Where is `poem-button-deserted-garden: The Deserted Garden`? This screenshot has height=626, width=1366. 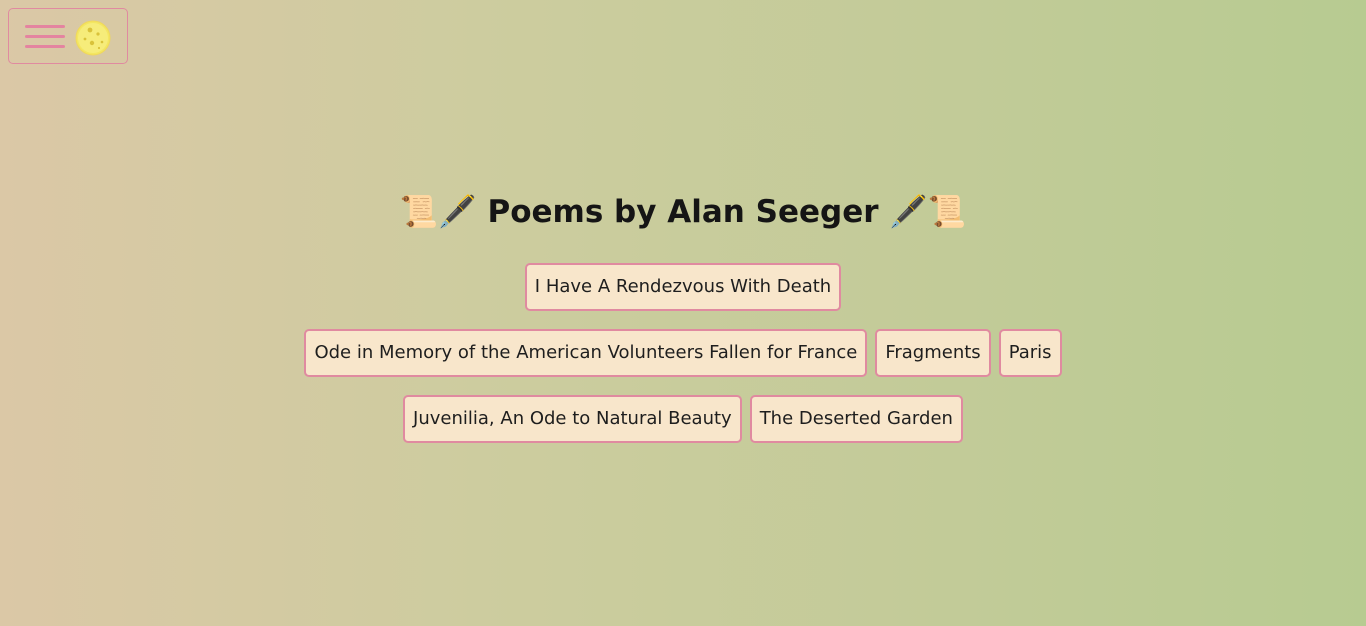 poem-button-deserted-garden: The Deserted Garden is located at coordinates (856, 419).